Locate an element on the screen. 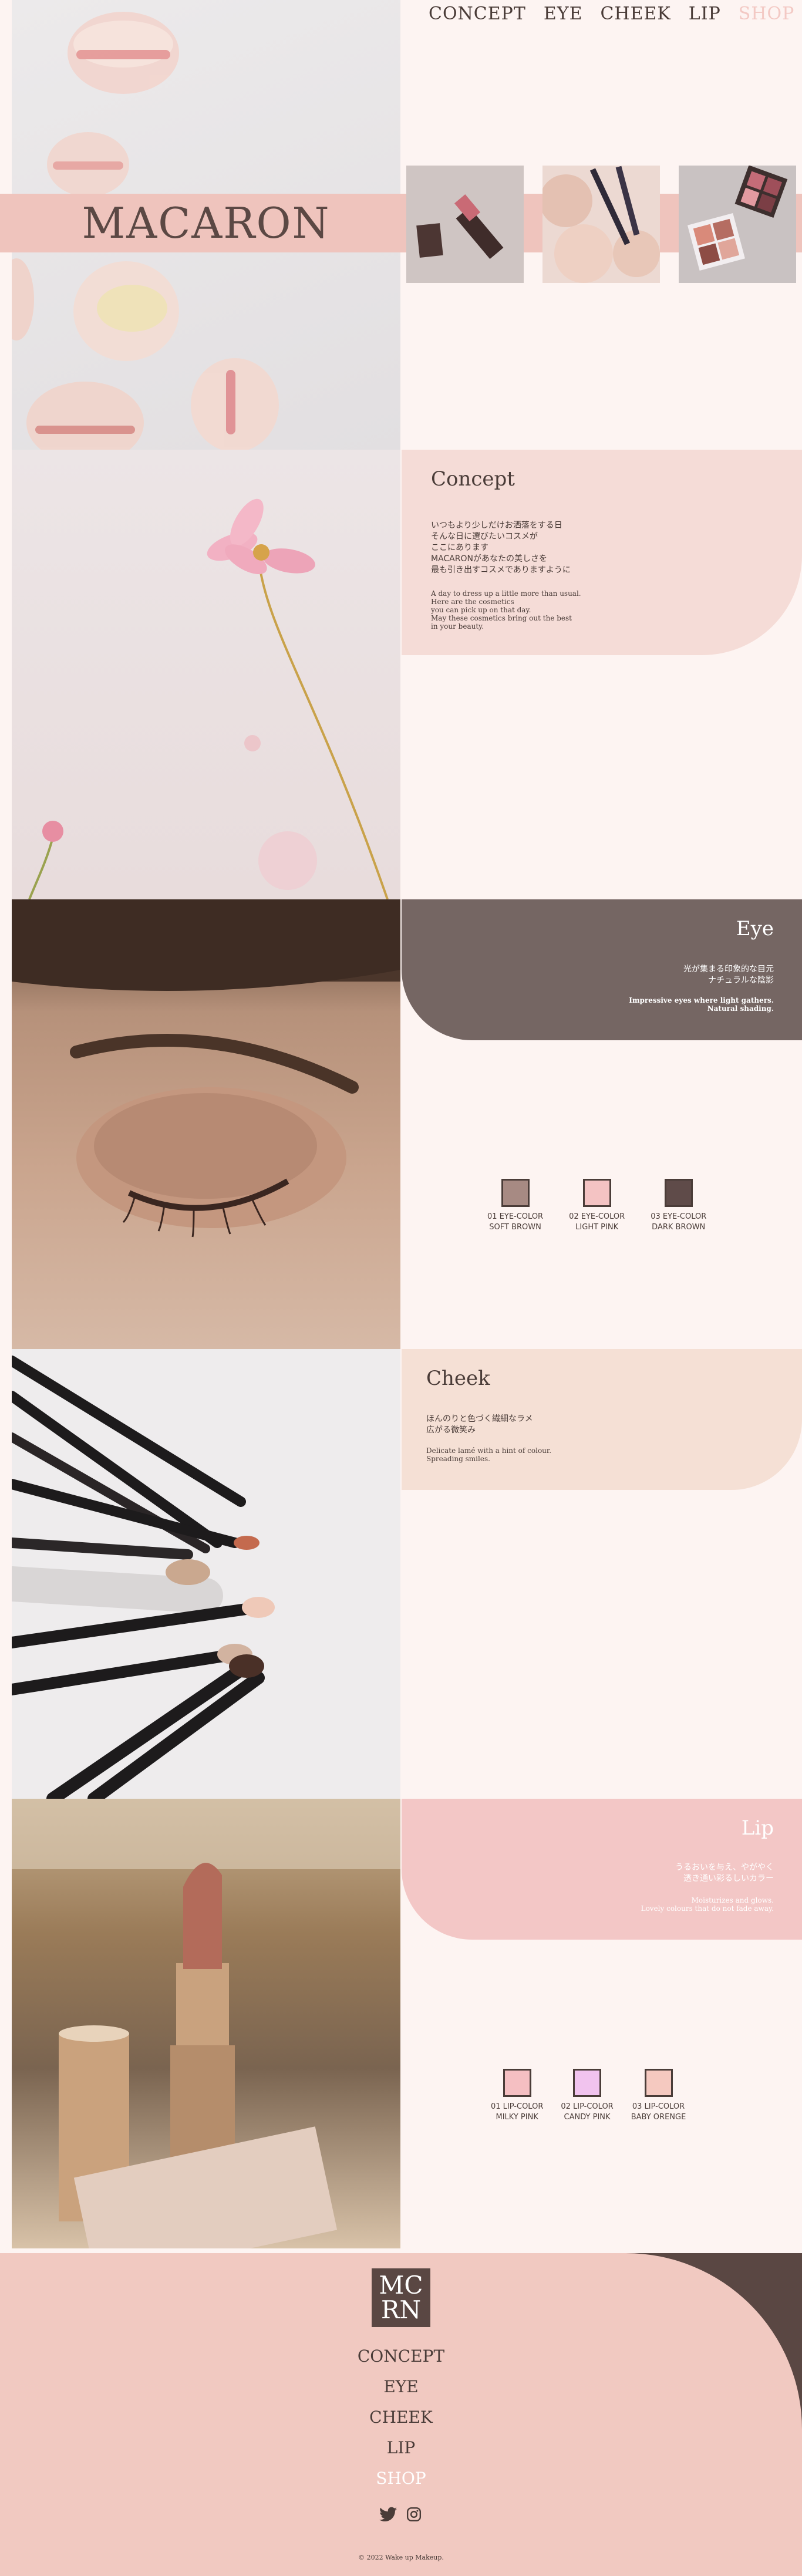  eye-swatch-light-pink: 02 EYE-COLOR LIGHT PINK is located at coordinates (597, 1206).